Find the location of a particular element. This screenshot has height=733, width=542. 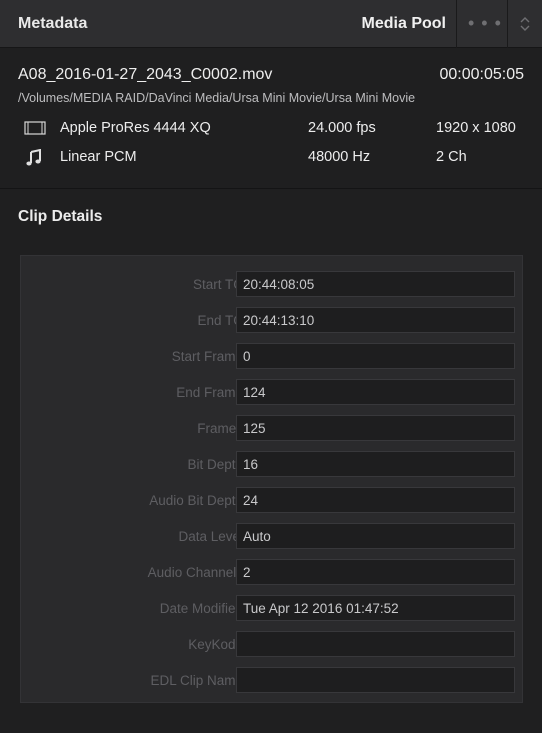

field-label: End Frame is located at coordinates (209, 392).